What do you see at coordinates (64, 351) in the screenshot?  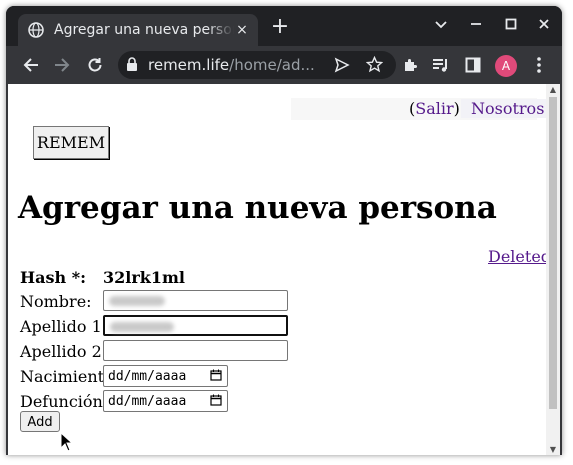 I see `apellido2-label: Apellido 2:` at bounding box center [64, 351].